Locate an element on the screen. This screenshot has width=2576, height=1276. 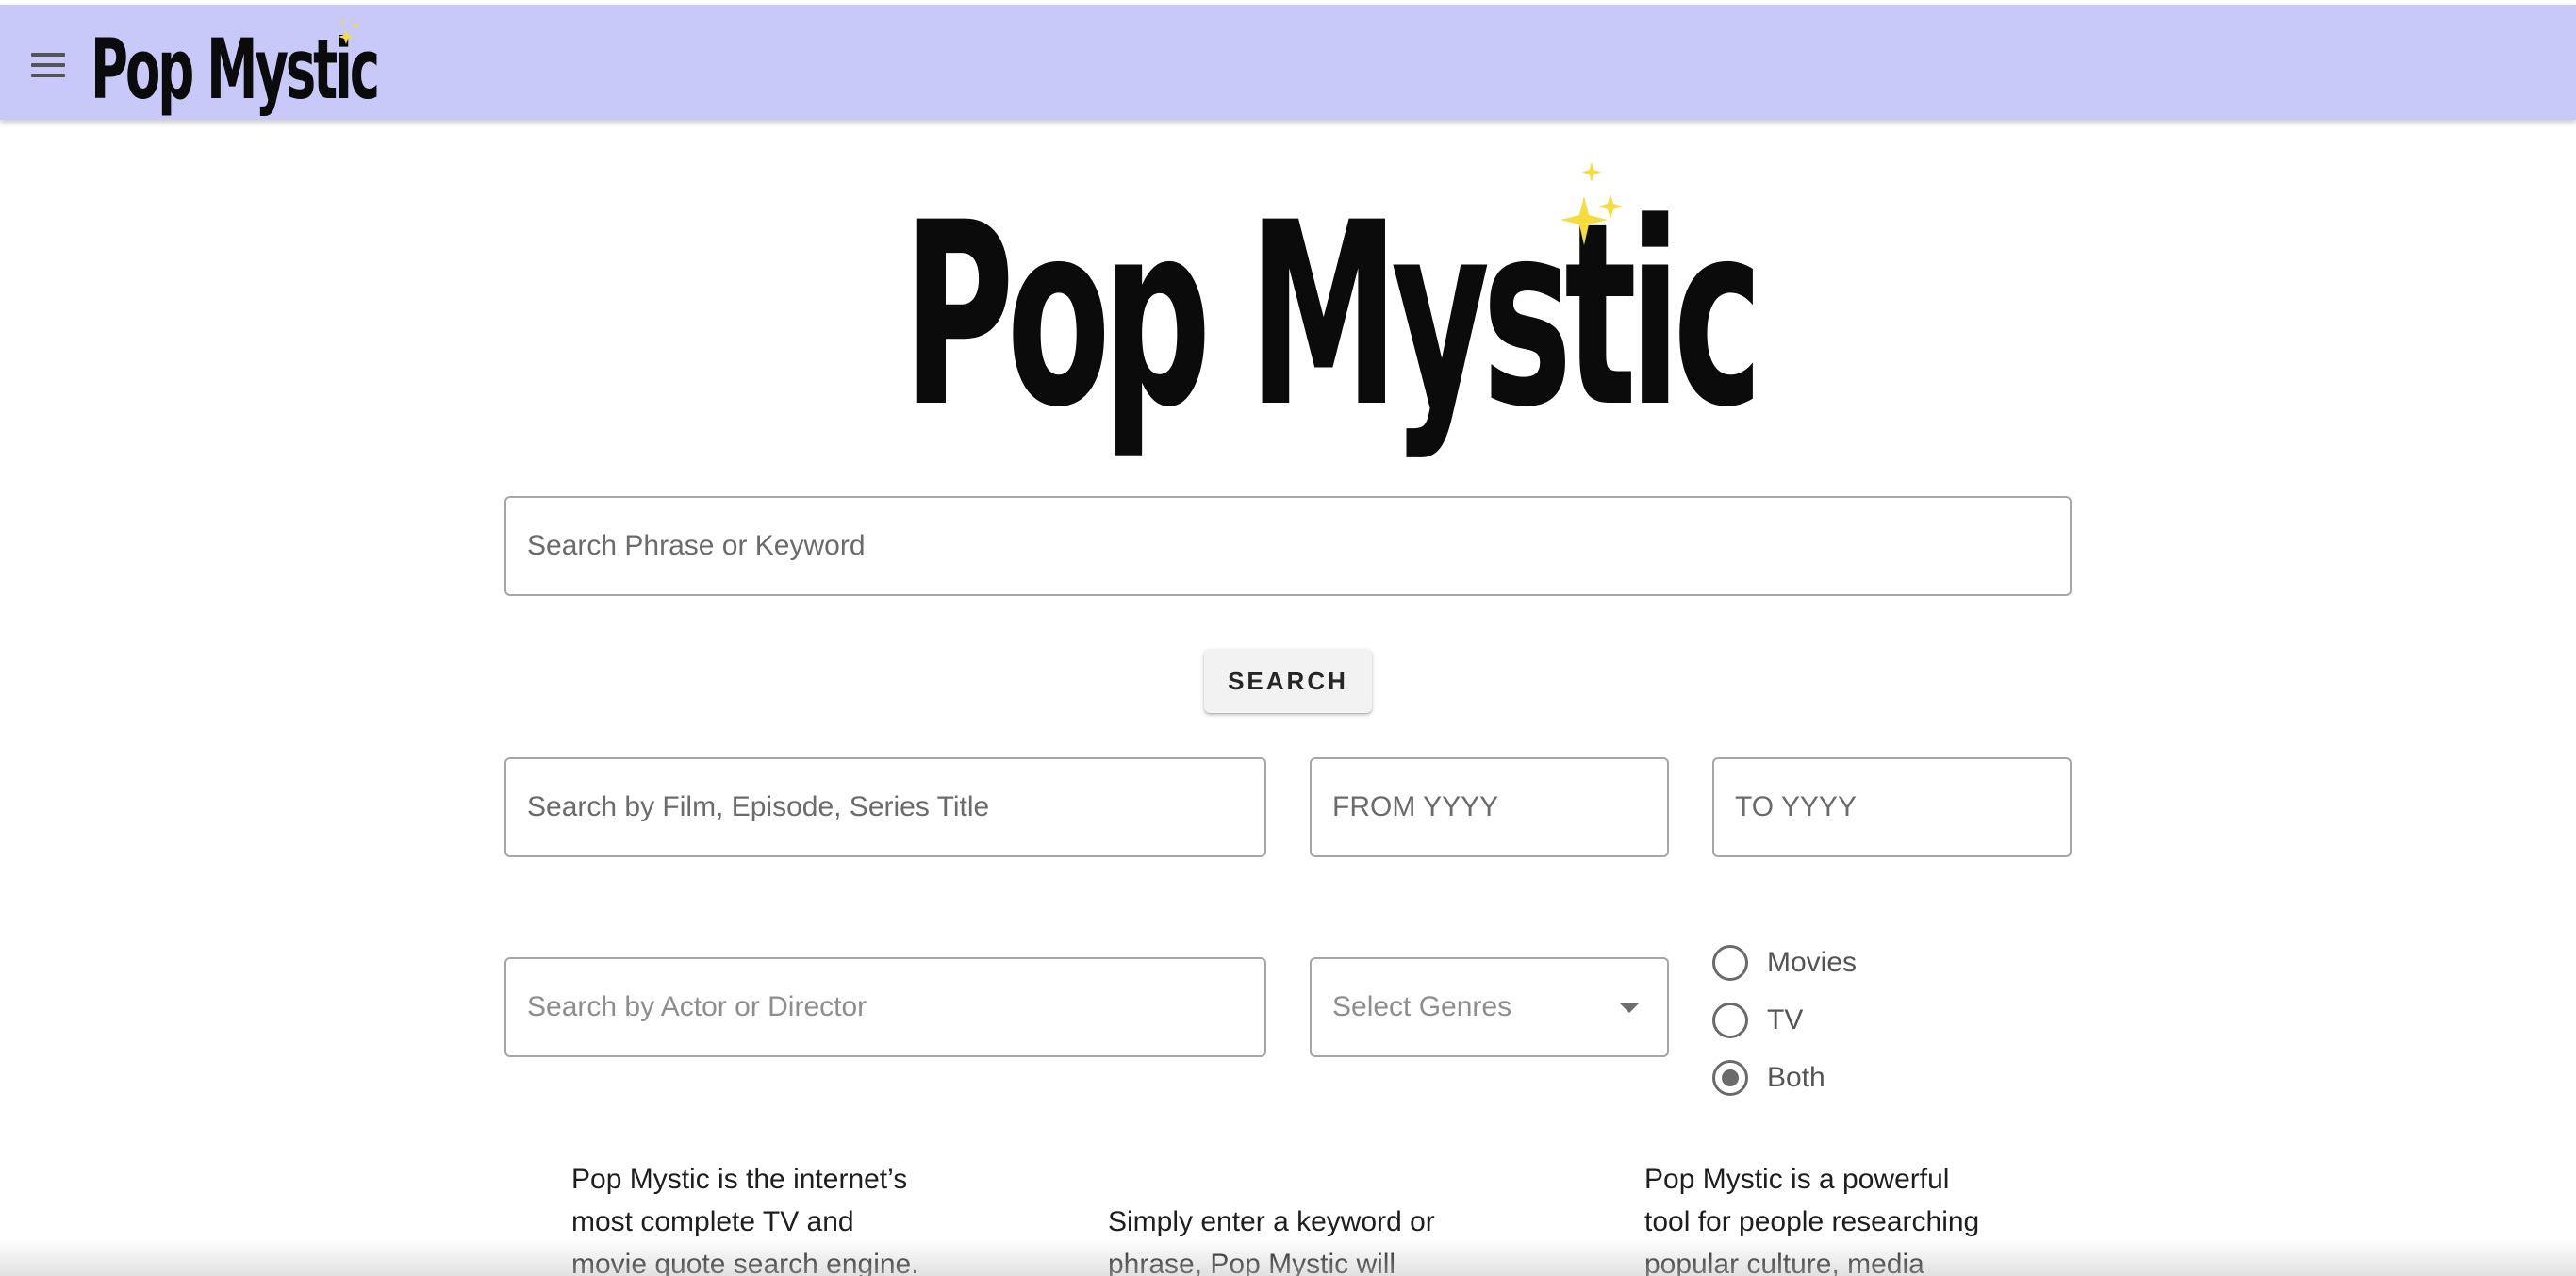
phrase-search-field is located at coordinates (1288, 546).